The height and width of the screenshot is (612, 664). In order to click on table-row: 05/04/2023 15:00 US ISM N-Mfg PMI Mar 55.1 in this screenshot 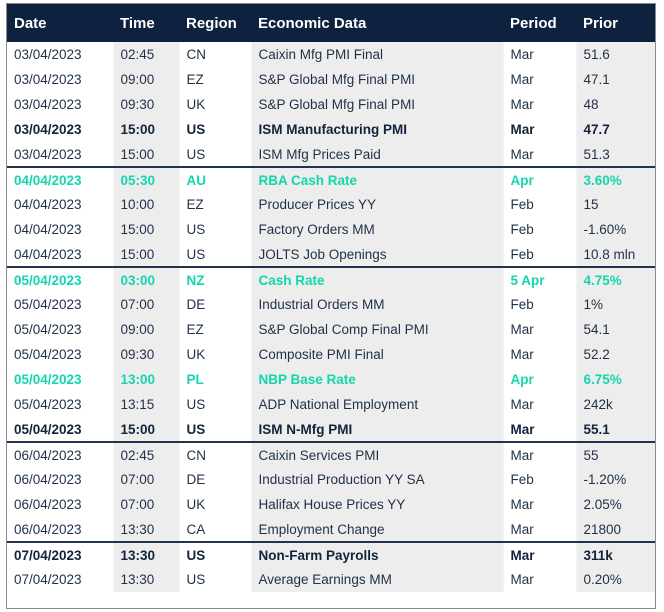, I will do `click(331, 429)`.